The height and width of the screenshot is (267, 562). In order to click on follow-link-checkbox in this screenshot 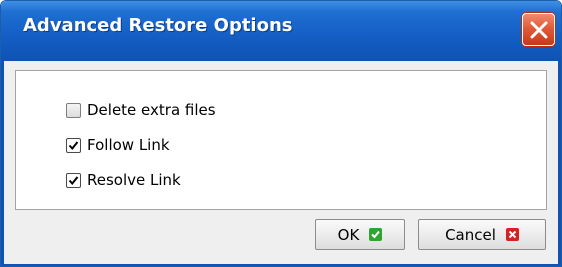, I will do `click(73, 145)`.